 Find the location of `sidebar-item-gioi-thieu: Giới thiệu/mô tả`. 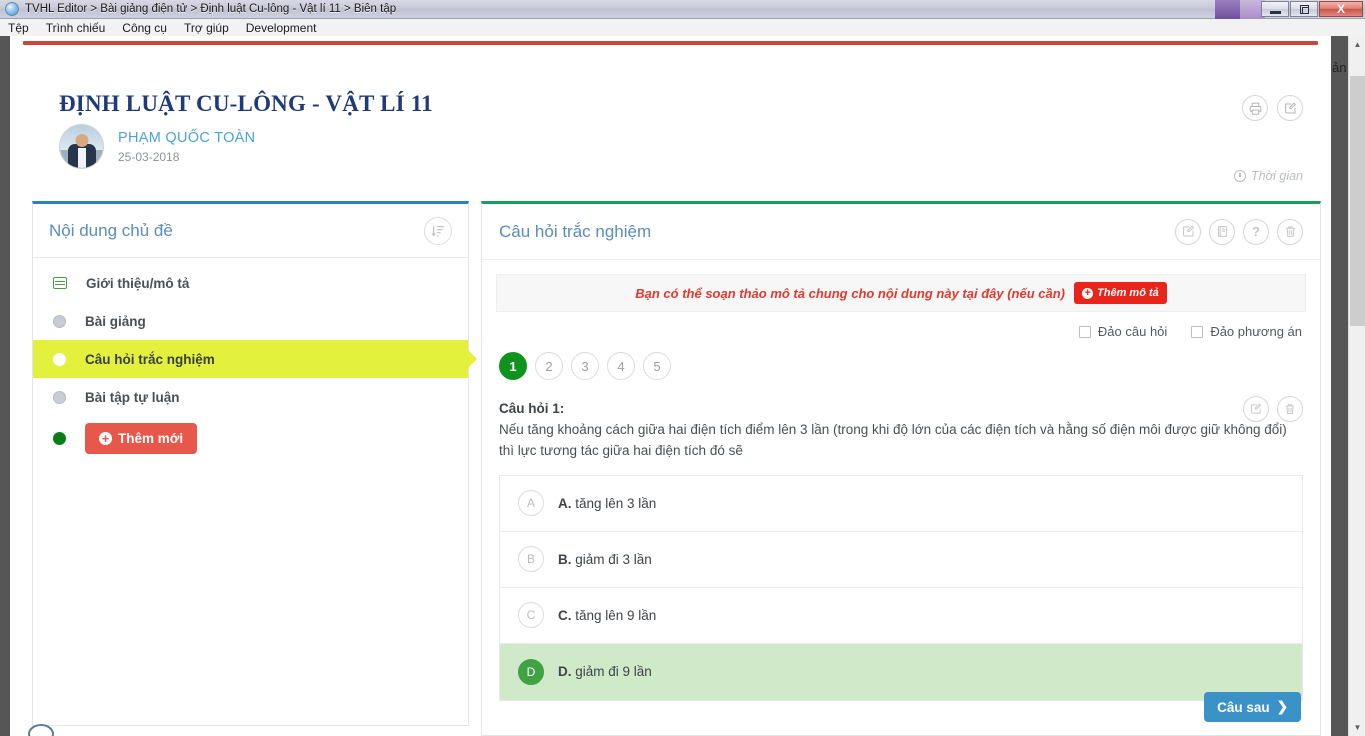

sidebar-item-gioi-thieu: Giới thiệu/mô tả is located at coordinates (250, 283).